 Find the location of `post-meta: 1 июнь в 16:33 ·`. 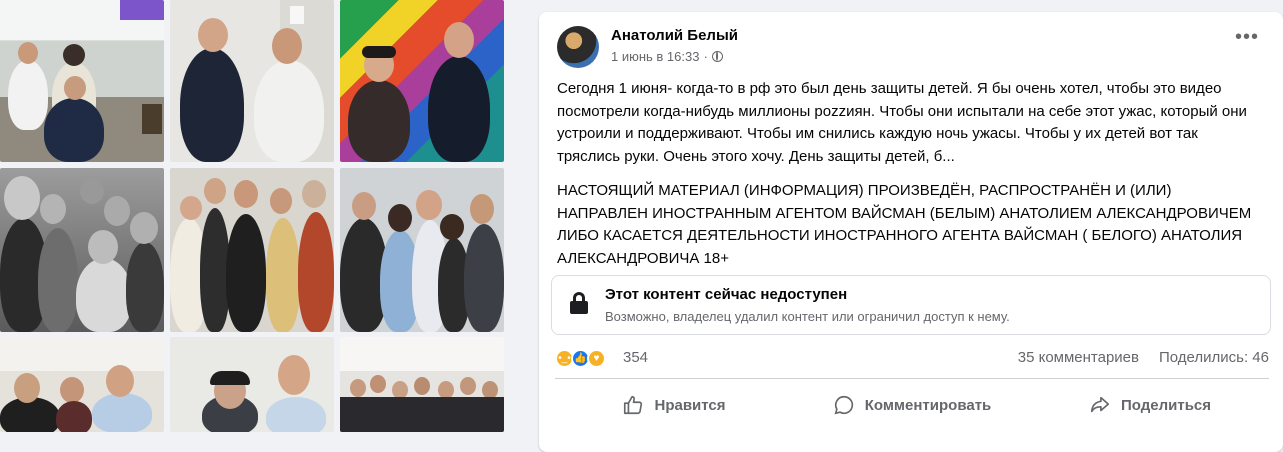

post-meta: 1 июнь в 16:33 · is located at coordinates (667, 56).